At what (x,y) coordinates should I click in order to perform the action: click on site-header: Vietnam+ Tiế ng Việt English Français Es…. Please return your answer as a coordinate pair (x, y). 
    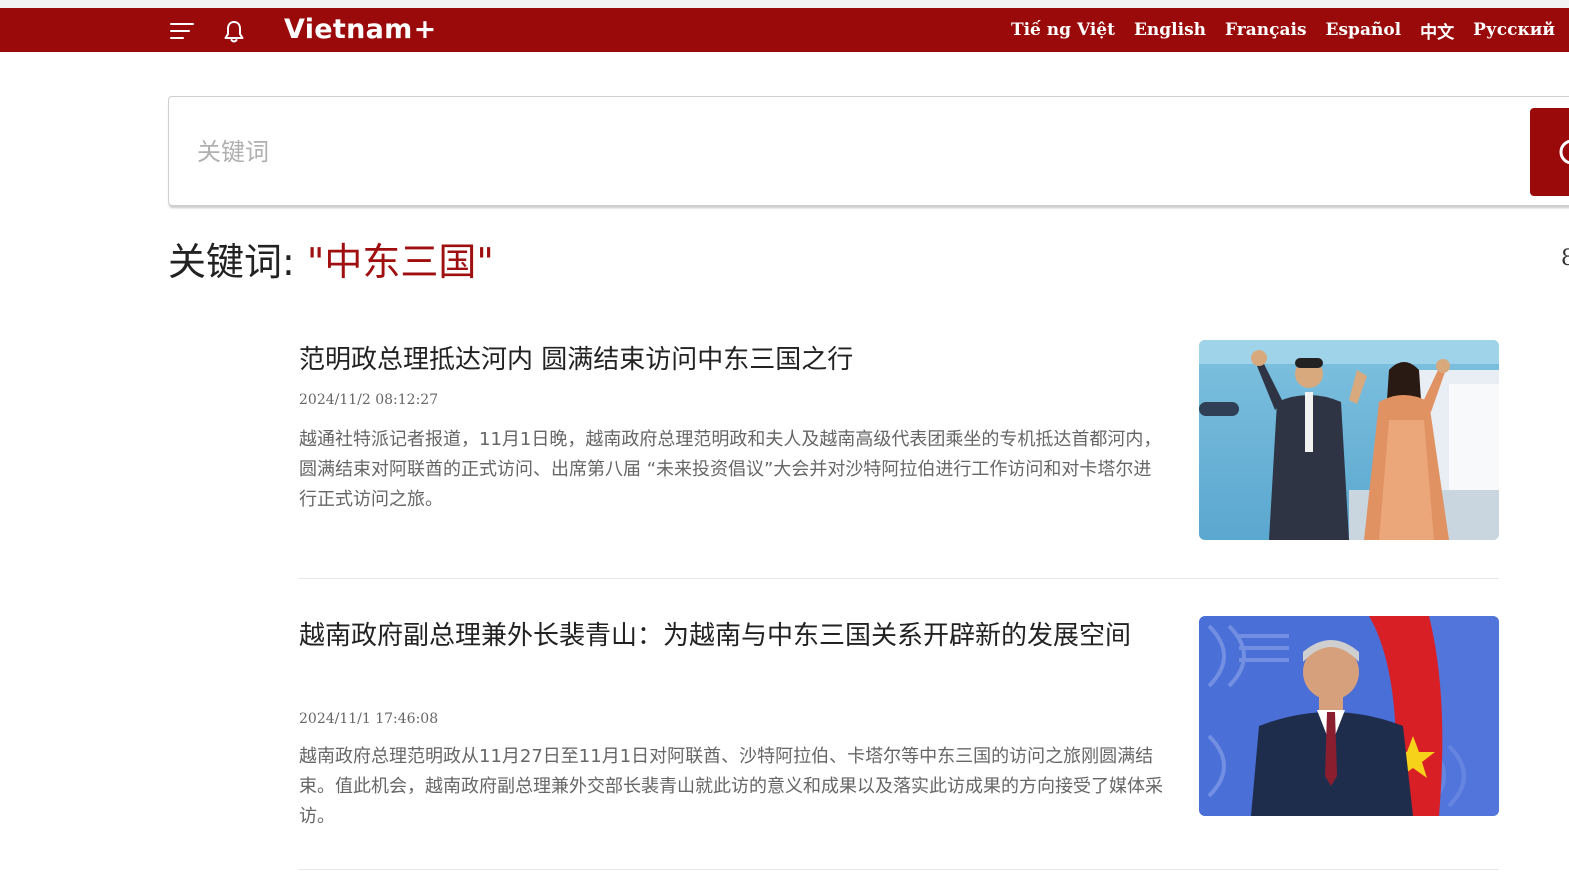
    Looking at the image, I should click on (784, 30).